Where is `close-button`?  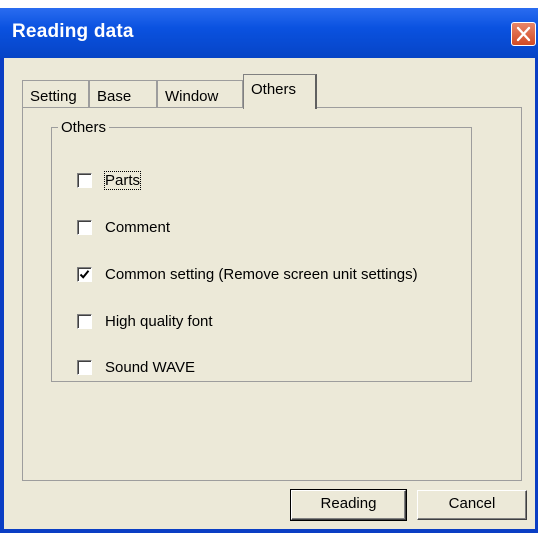 close-button is located at coordinates (523, 34).